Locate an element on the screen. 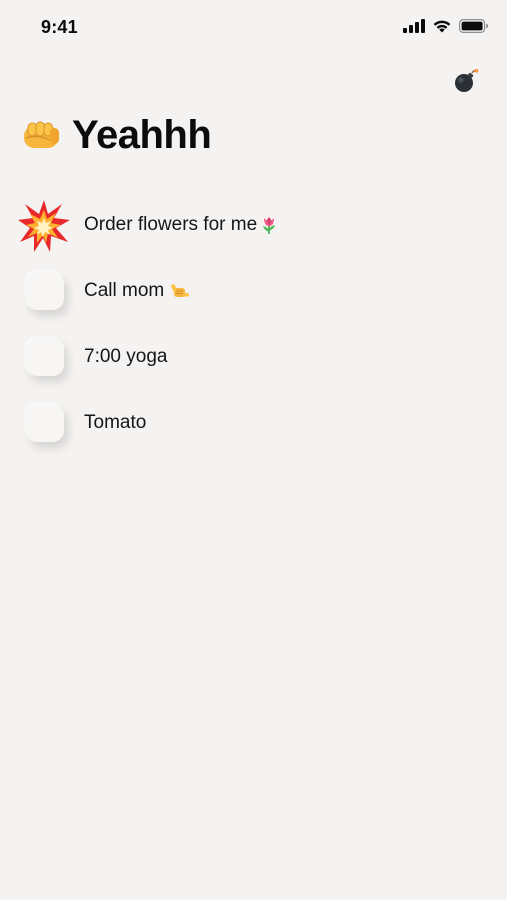 This screenshot has width=507, height=900. fist-icon is located at coordinates (41, 135).